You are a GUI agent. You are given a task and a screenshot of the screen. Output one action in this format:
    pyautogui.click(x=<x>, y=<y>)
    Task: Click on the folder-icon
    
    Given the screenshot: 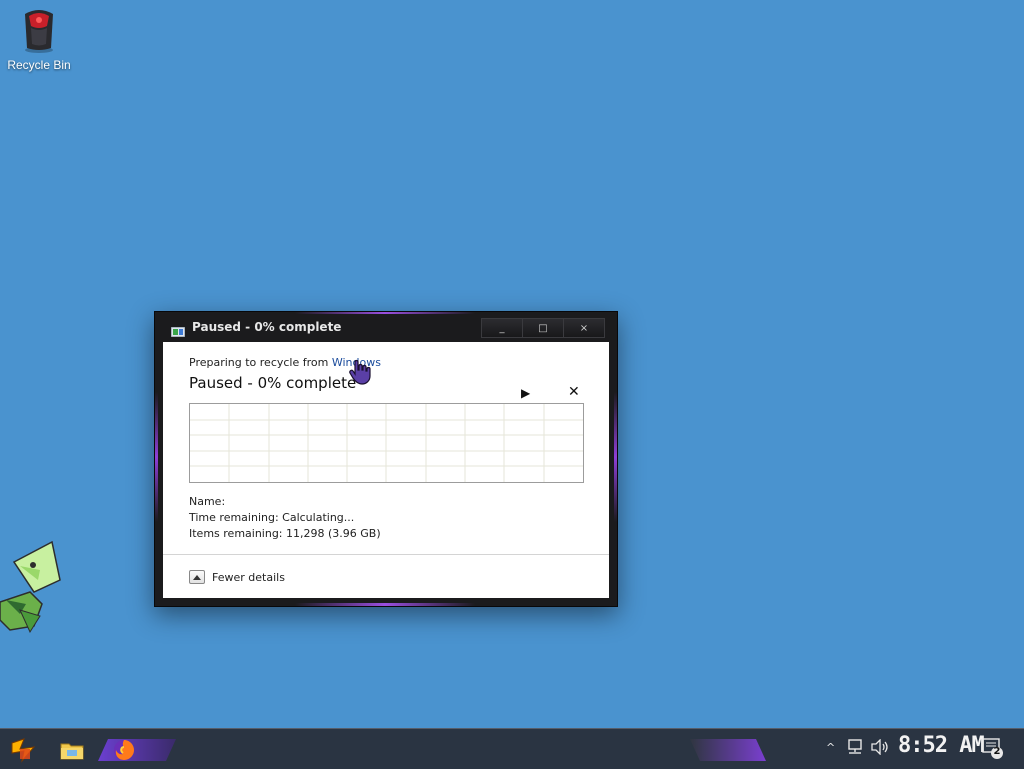 What is the action you would take?
    pyautogui.click(x=72, y=751)
    